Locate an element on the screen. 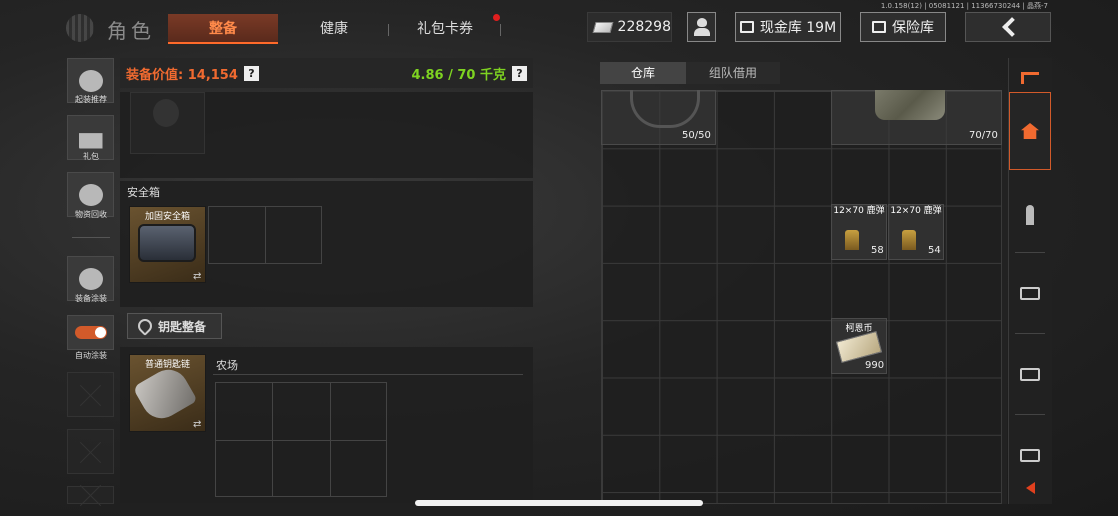 The image size is (1118, 516). recycle-icon is located at coordinates (90, 194).